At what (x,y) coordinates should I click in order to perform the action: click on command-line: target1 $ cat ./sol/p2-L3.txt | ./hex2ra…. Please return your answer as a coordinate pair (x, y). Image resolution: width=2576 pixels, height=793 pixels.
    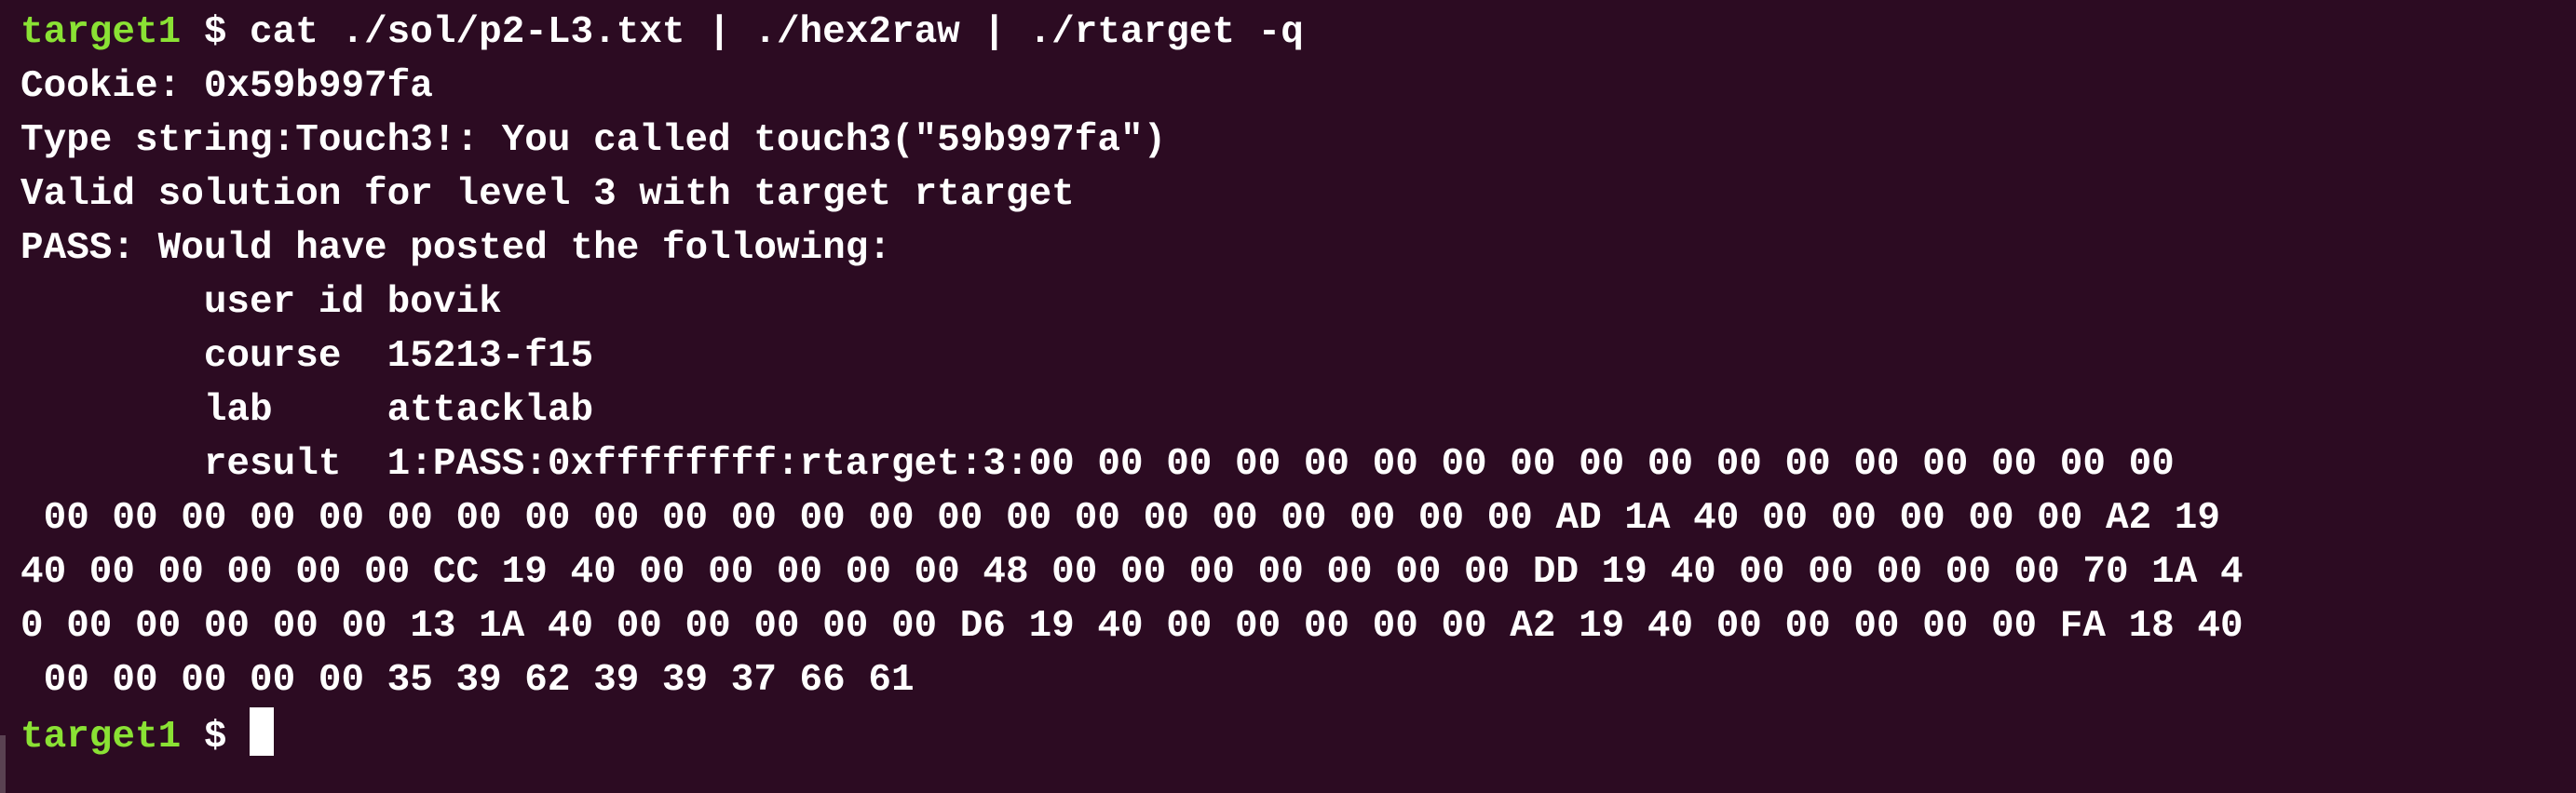
    Looking at the image, I should click on (1298, 33).